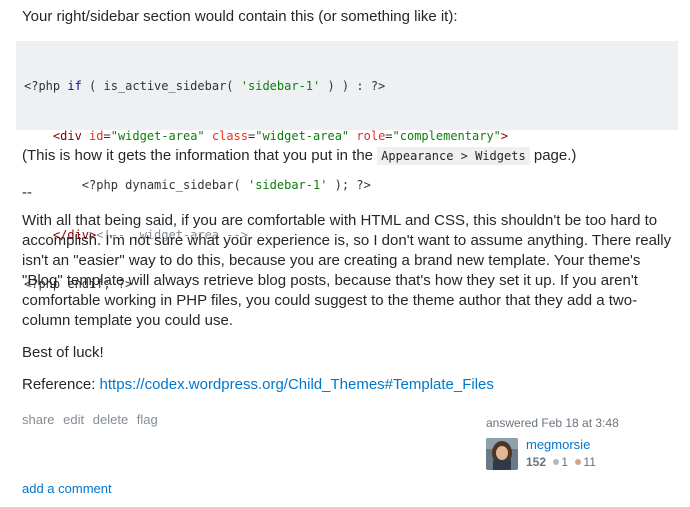 This screenshot has width=690, height=507. I want to click on bronze-badge-count: 11, so click(589, 462).